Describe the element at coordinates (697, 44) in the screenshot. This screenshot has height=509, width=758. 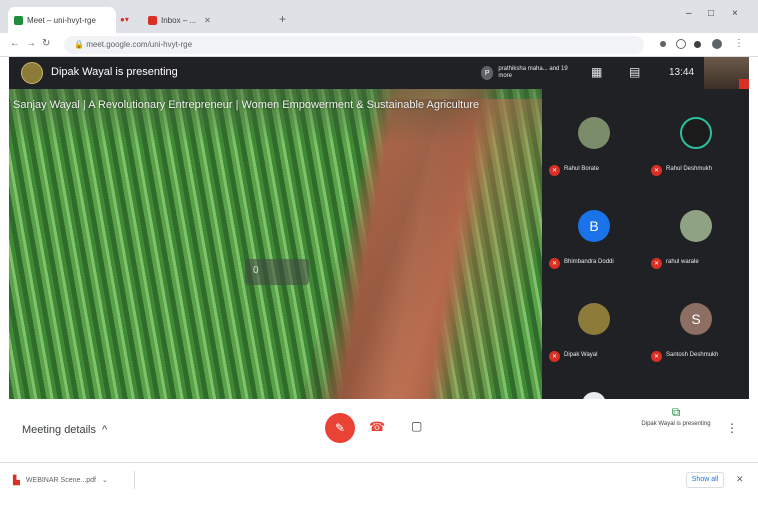
I see `extensions-icon` at that location.